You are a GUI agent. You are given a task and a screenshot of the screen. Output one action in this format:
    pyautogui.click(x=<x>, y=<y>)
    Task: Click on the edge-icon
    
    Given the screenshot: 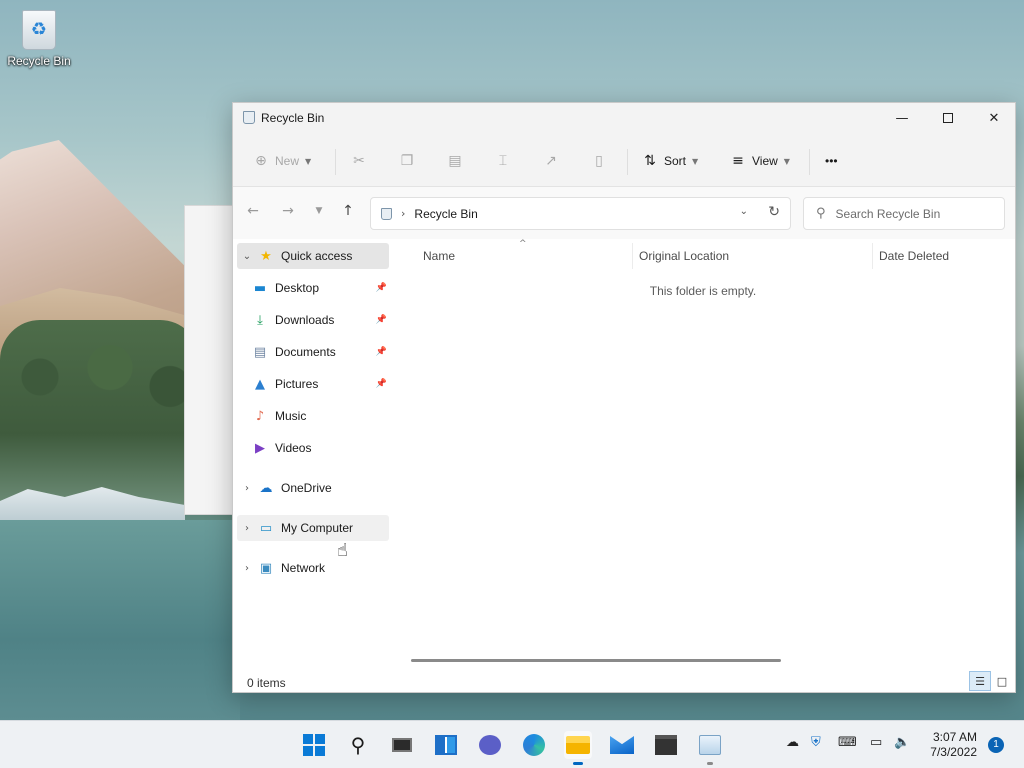 What is the action you would take?
    pyautogui.click(x=534, y=745)
    